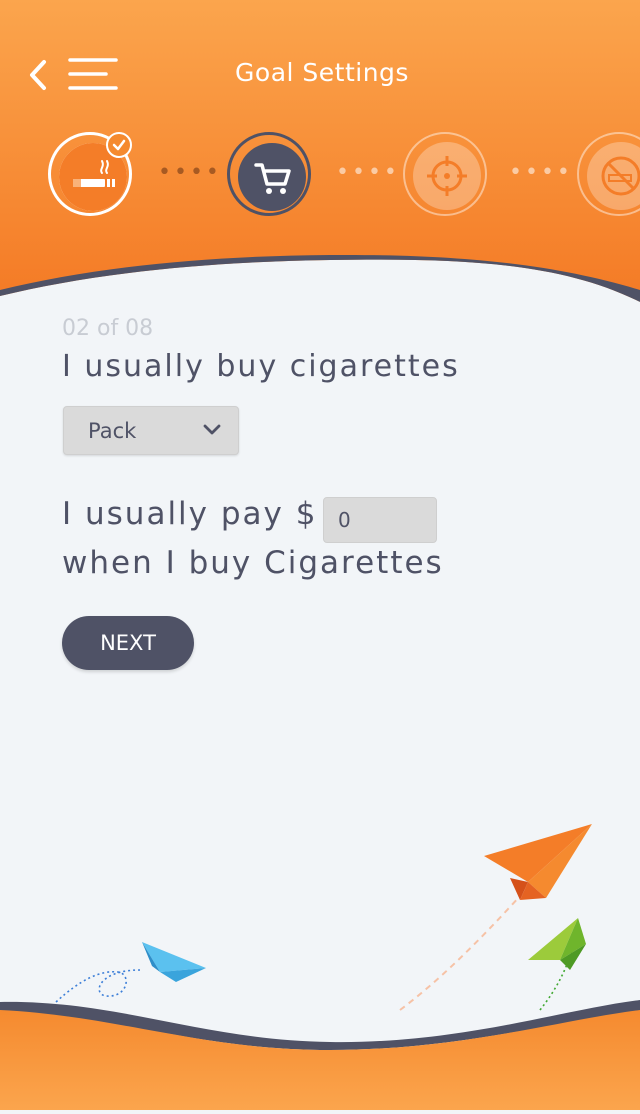 The image size is (640, 1114). Describe the element at coordinates (620, 176) in the screenshot. I see `no-smoking-icon` at that location.